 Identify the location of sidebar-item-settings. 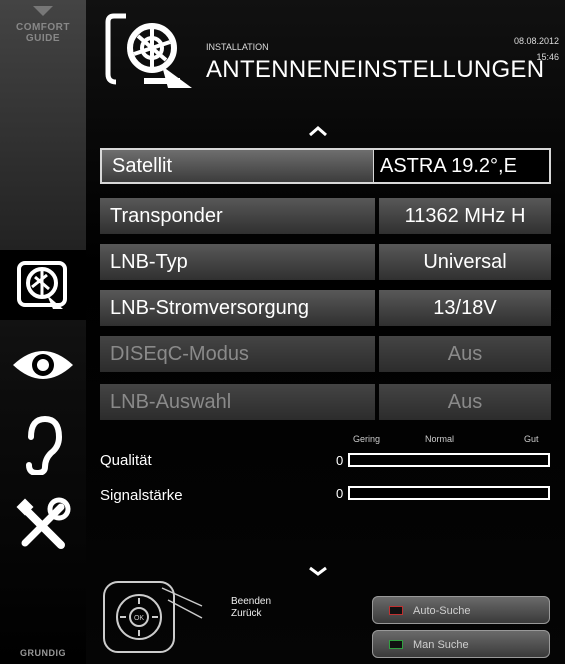
(43, 525).